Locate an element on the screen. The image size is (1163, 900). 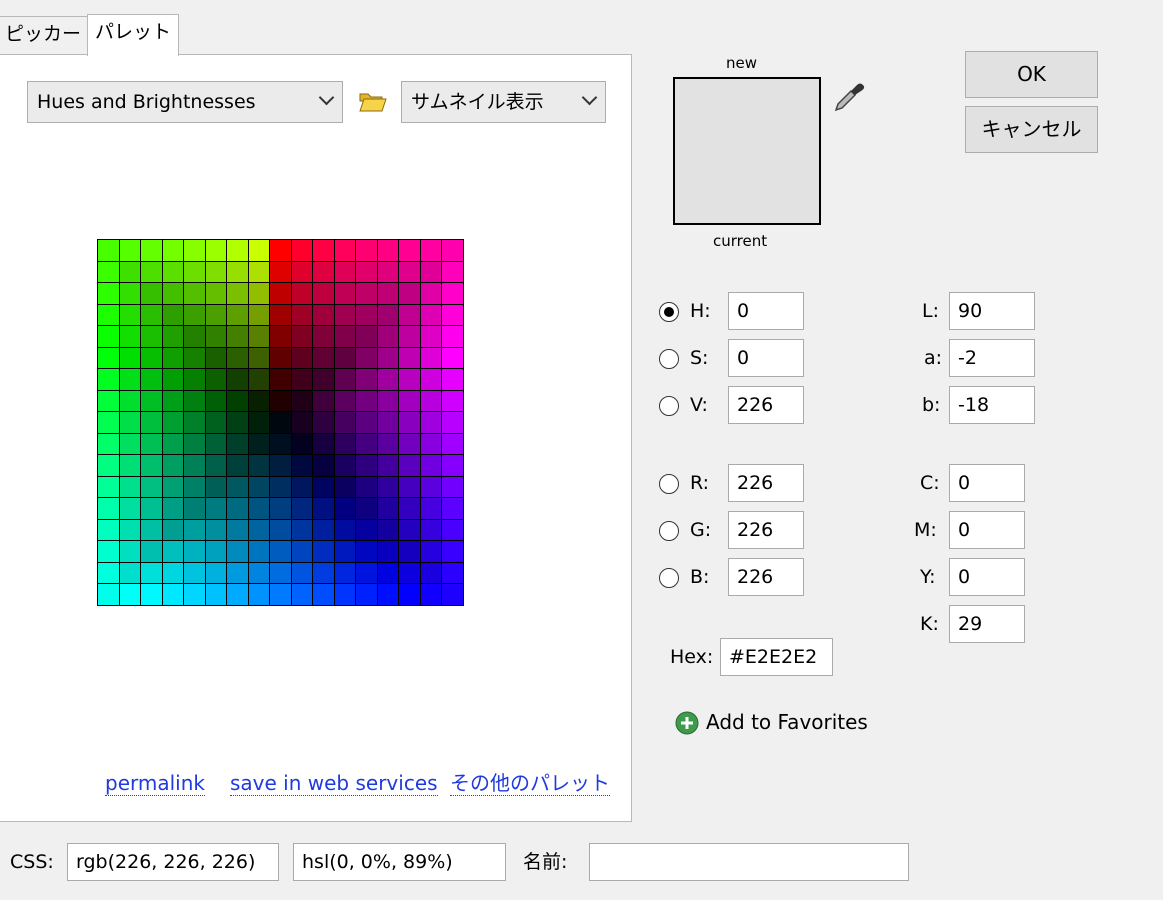
radio-g is located at coordinates (669, 531).